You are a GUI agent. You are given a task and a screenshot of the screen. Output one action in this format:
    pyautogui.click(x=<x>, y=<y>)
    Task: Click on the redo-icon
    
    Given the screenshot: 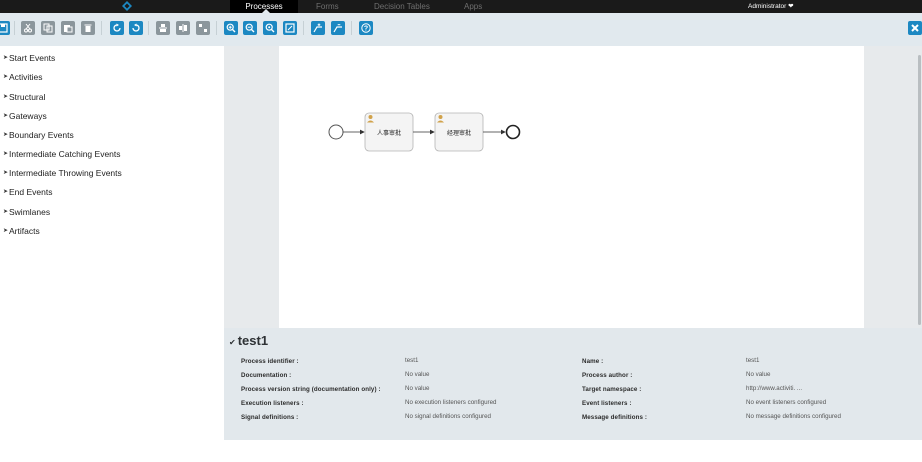 What is the action you would take?
    pyautogui.click(x=117, y=27)
    